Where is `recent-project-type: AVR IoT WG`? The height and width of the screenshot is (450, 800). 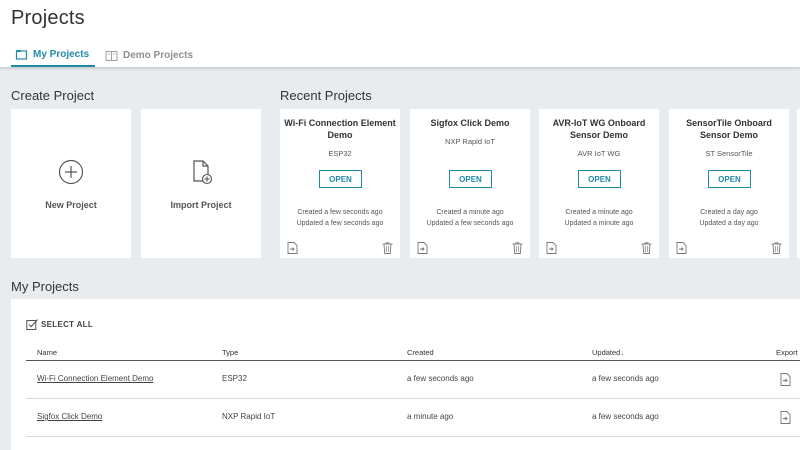 recent-project-type: AVR IoT WG is located at coordinates (599, 153).